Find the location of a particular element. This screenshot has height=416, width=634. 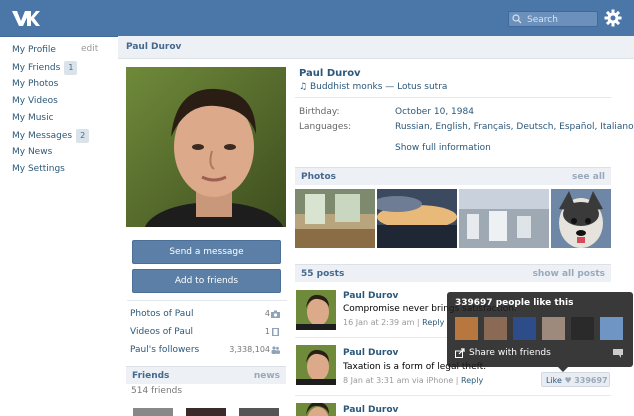

sidebar-item-label: My Profile is located at coordinates (34, 50).